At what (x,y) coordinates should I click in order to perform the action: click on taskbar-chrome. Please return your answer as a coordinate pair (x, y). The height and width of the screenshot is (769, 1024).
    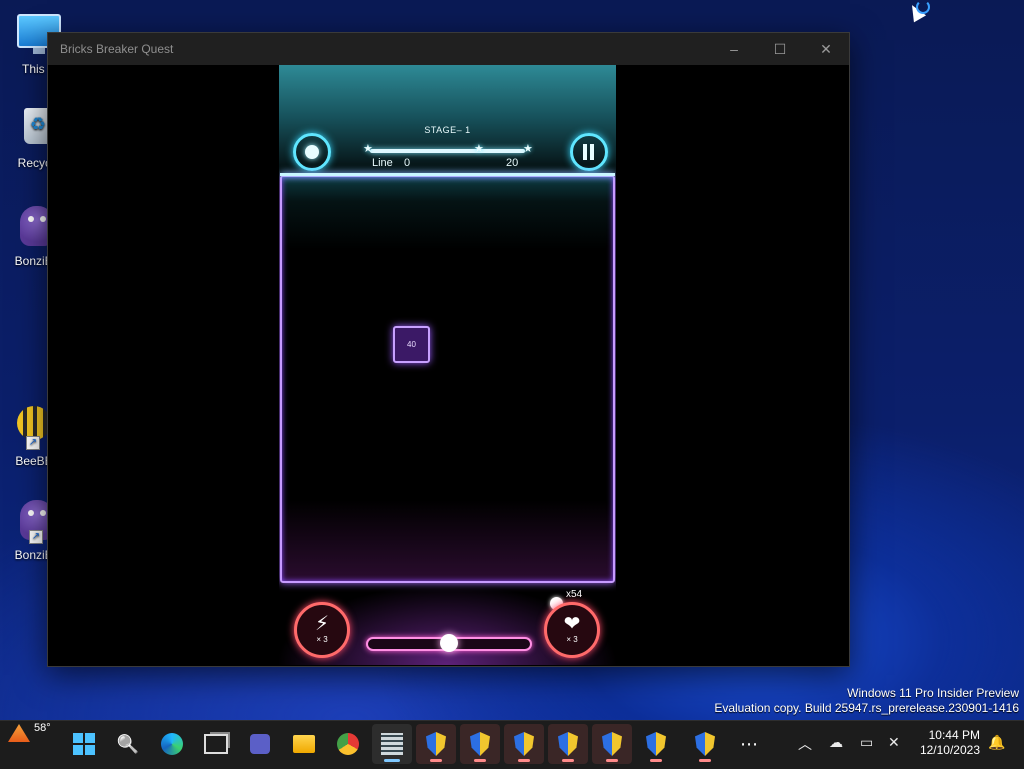
    Looking at the image, I should click on (348, 744).